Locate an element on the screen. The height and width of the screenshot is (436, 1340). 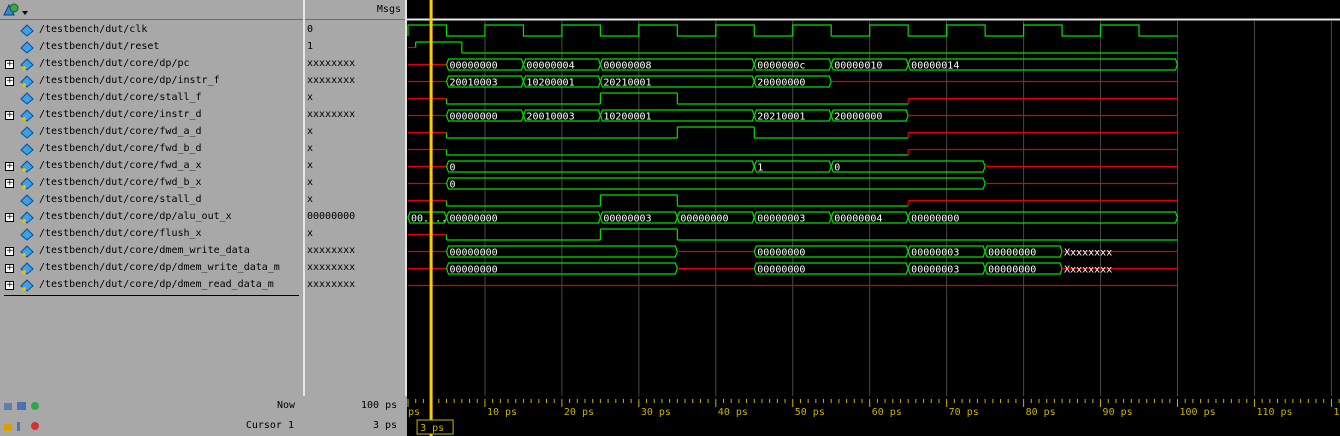
bus-value-label: 00000004 is located at coordinates (858, 219).